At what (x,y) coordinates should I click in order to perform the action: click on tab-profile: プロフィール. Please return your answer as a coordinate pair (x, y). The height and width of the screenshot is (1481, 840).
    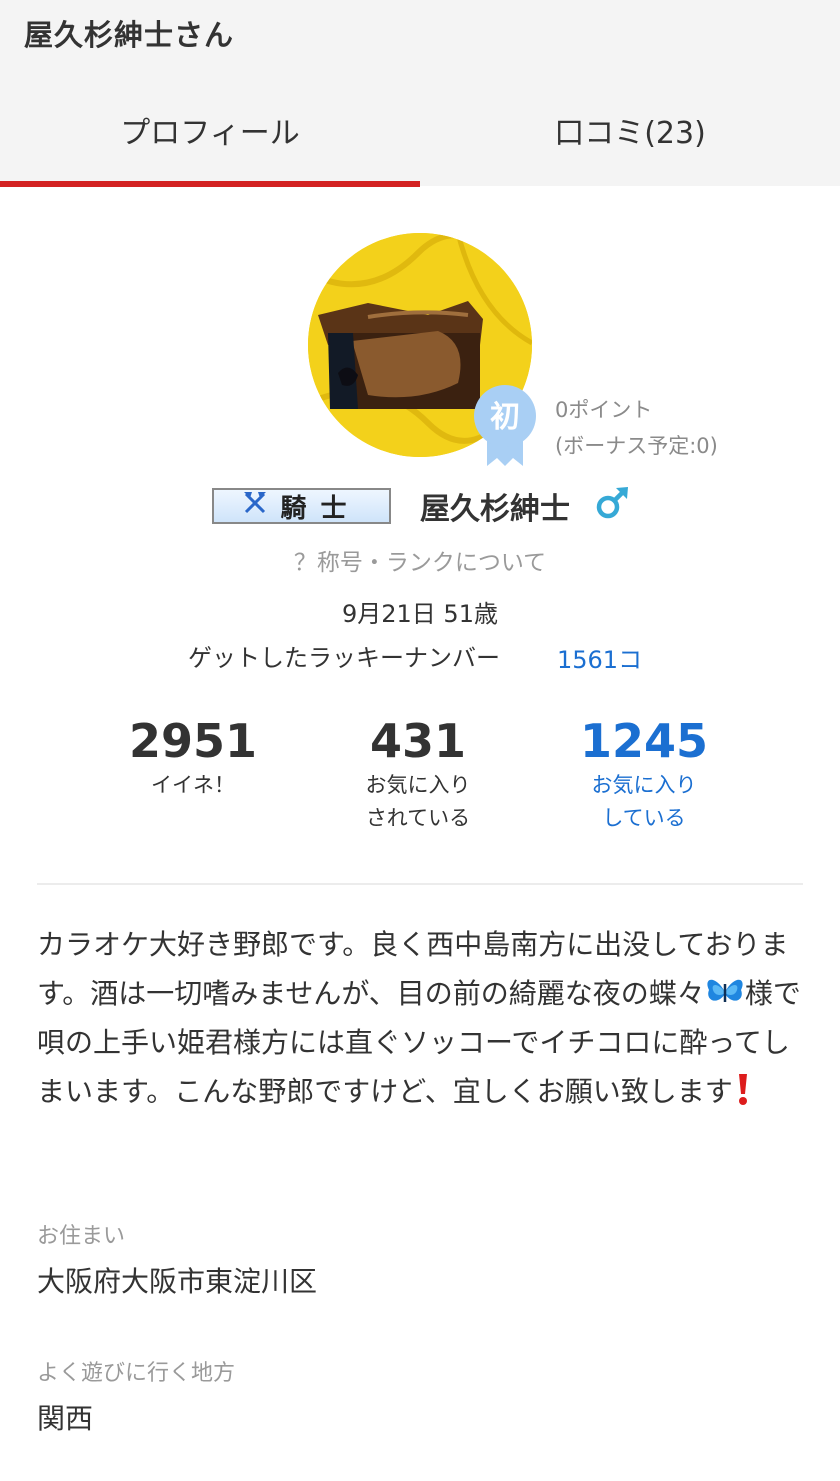
    Looking at the image, I should click on (210, 130).